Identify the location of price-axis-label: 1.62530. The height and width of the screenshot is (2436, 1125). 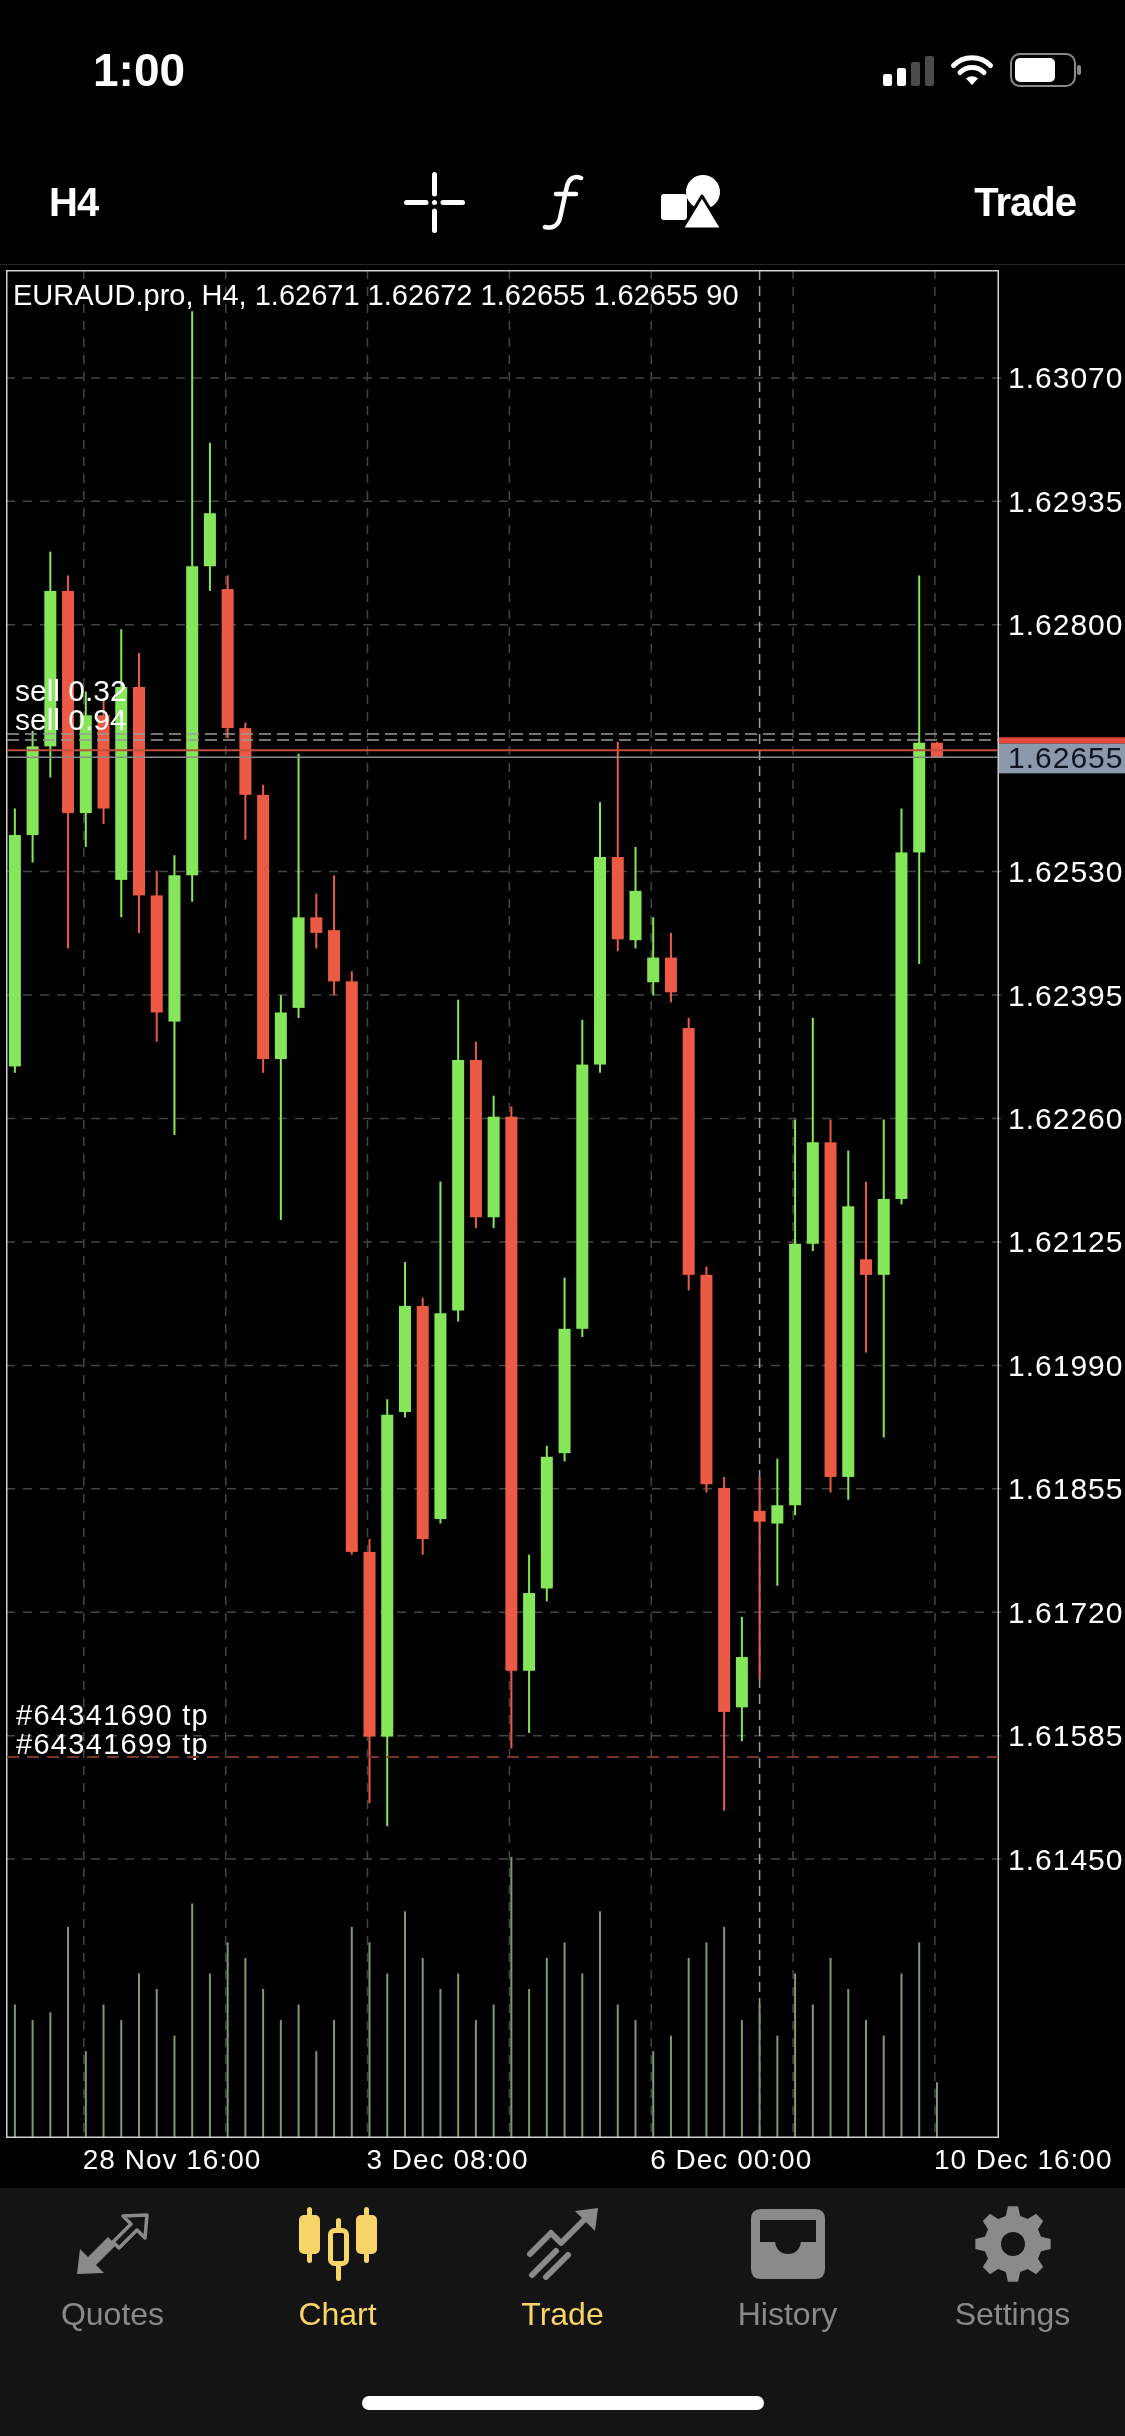
(1066, 872).